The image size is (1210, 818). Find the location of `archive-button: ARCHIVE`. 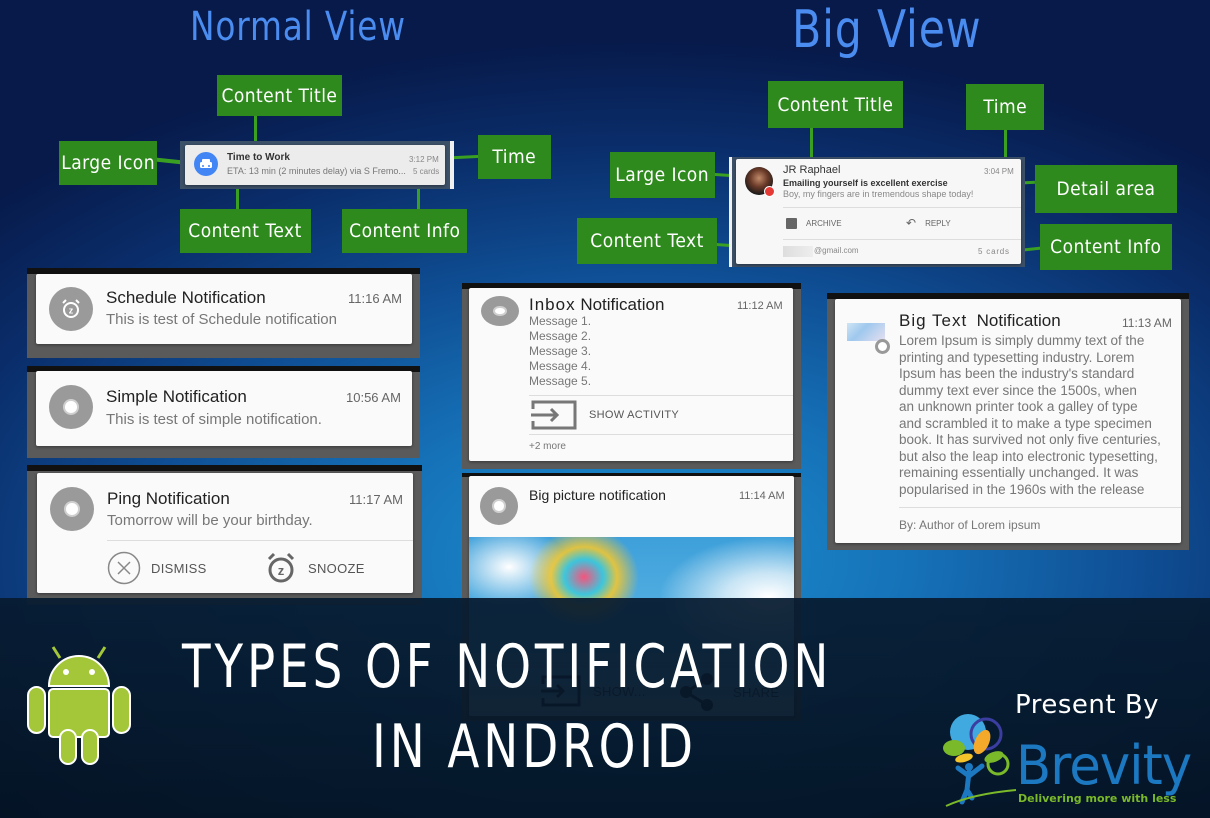

archive-button: ARCHIVE is located at coordinates (814, 223).